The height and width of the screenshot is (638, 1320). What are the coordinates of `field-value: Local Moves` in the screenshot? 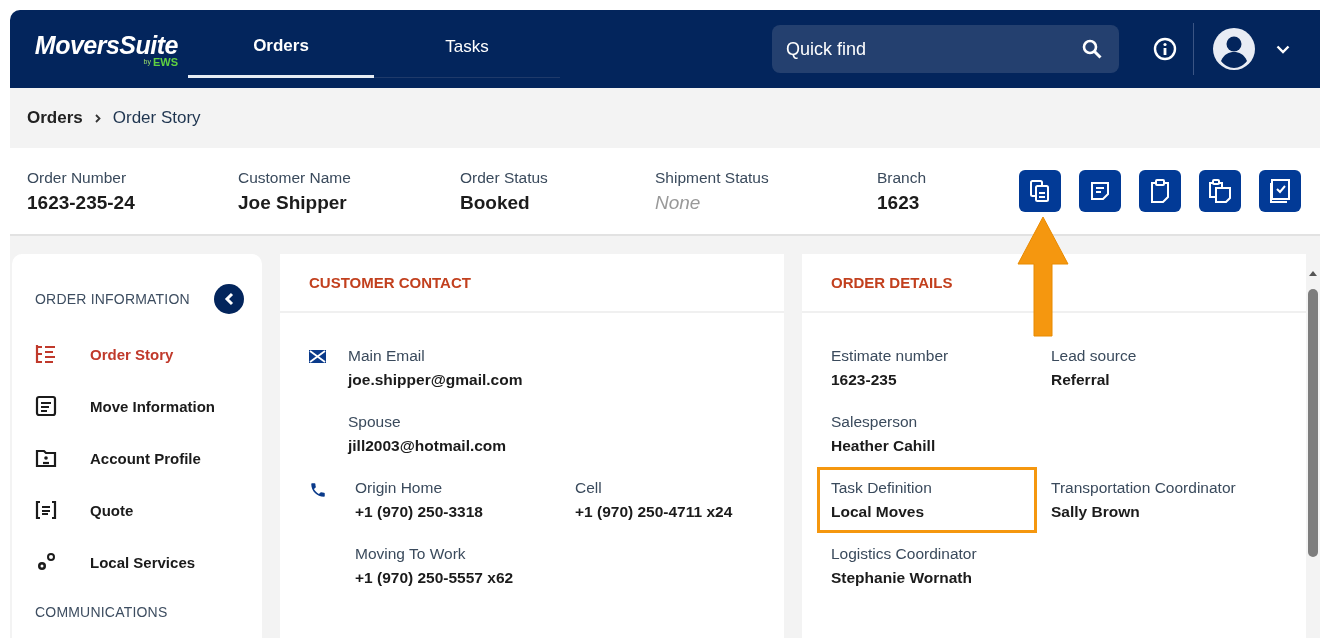 It's located at (878, 512).